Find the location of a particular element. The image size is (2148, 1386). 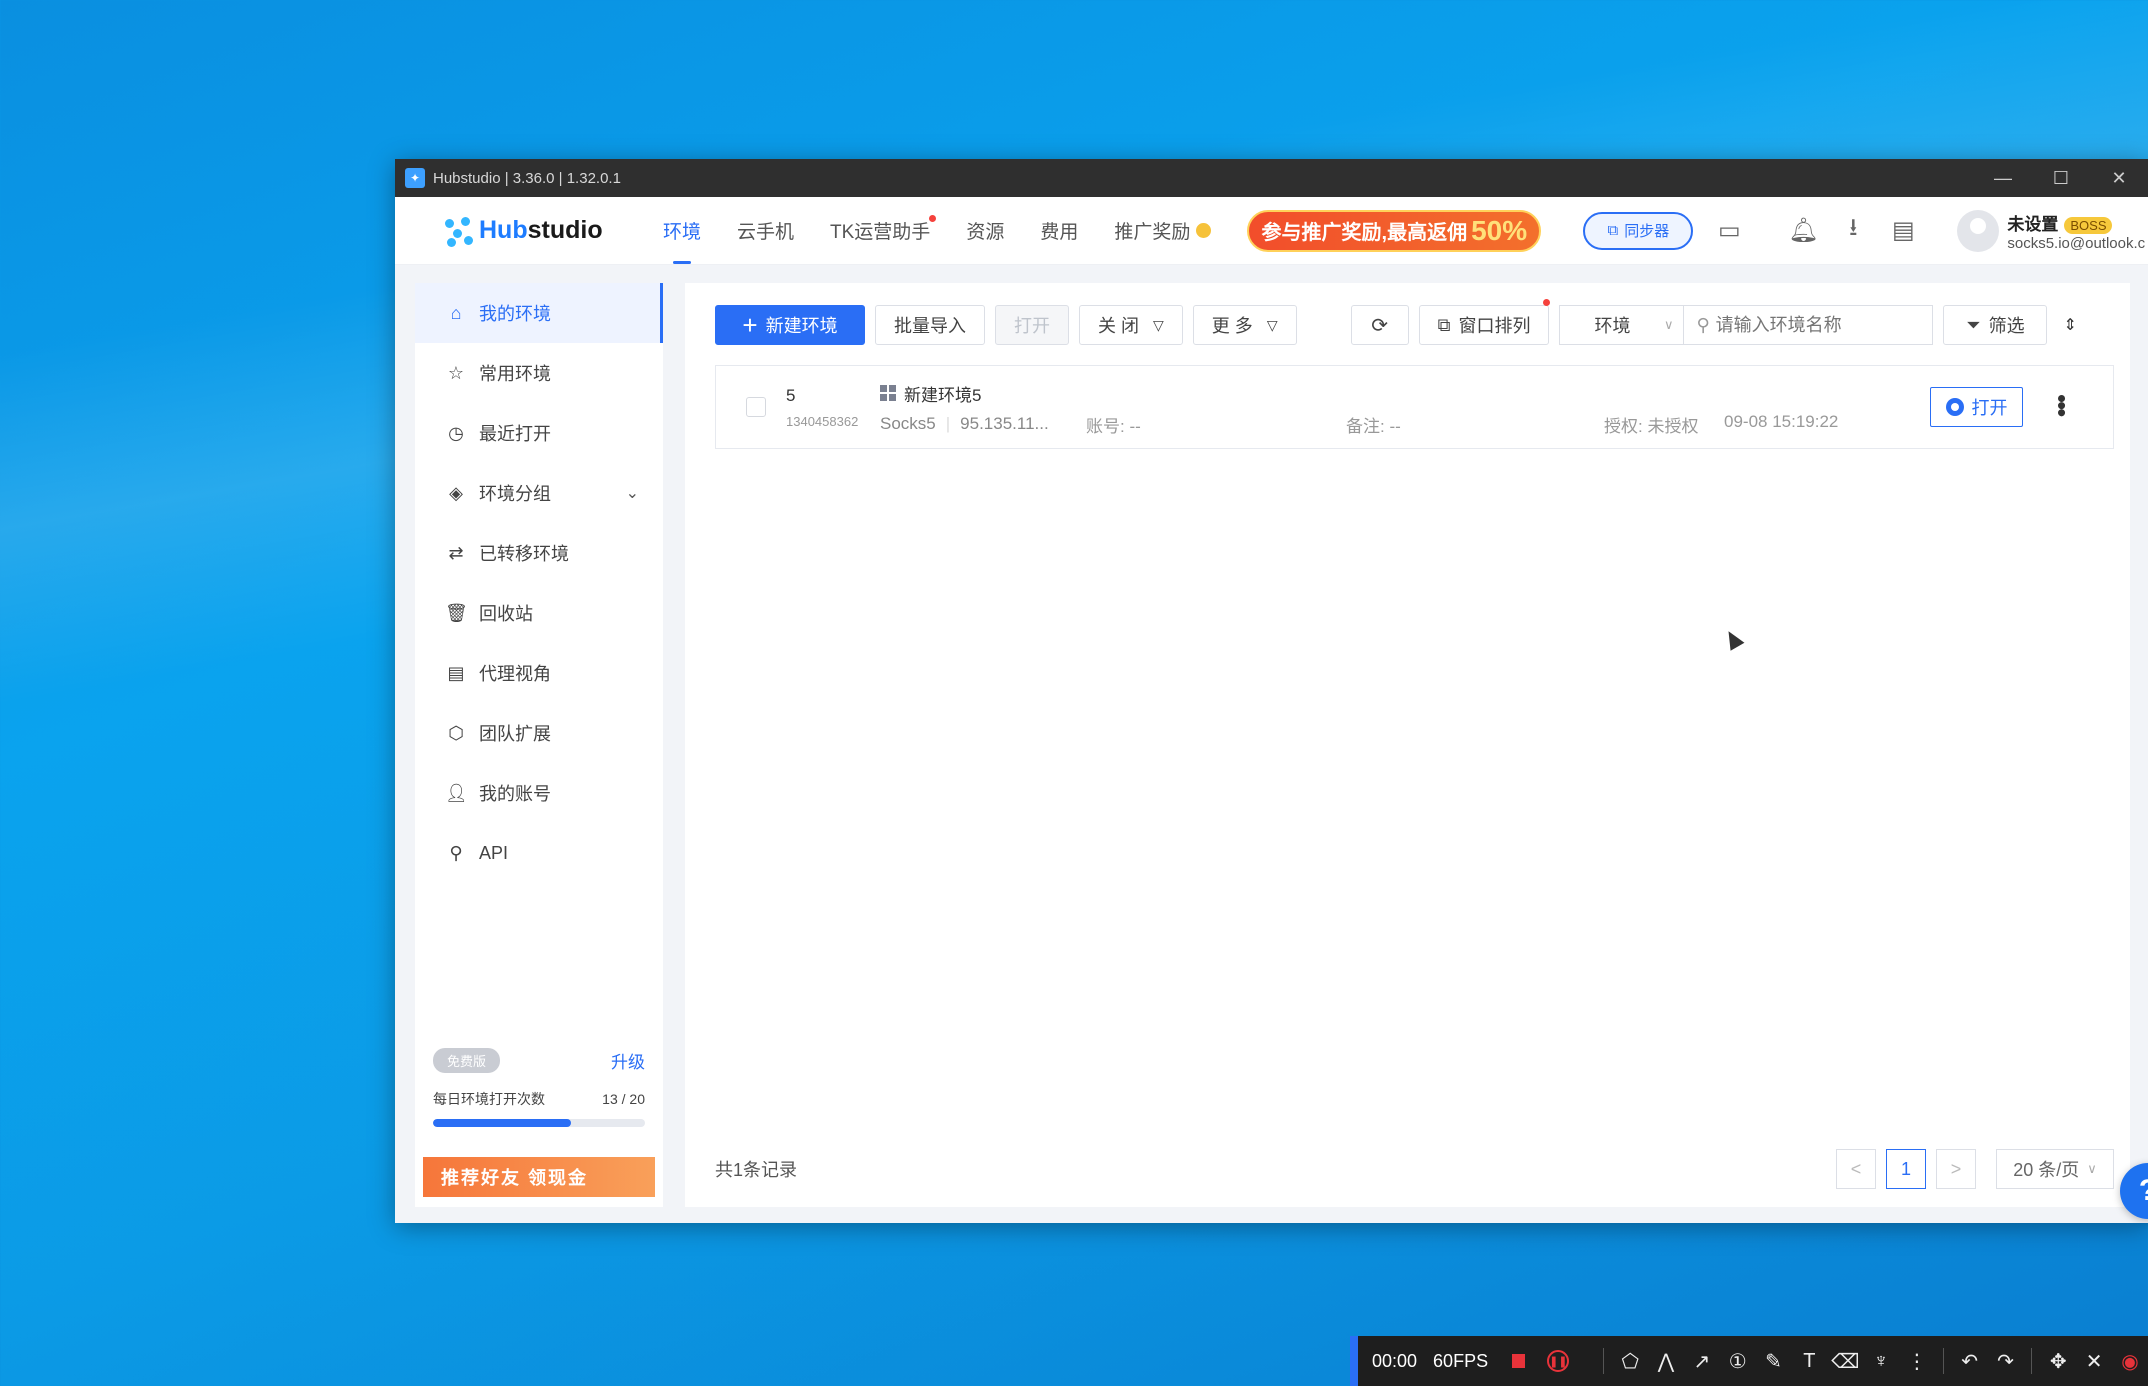

quota-progress-fill is located at coordinates (502, 1123).